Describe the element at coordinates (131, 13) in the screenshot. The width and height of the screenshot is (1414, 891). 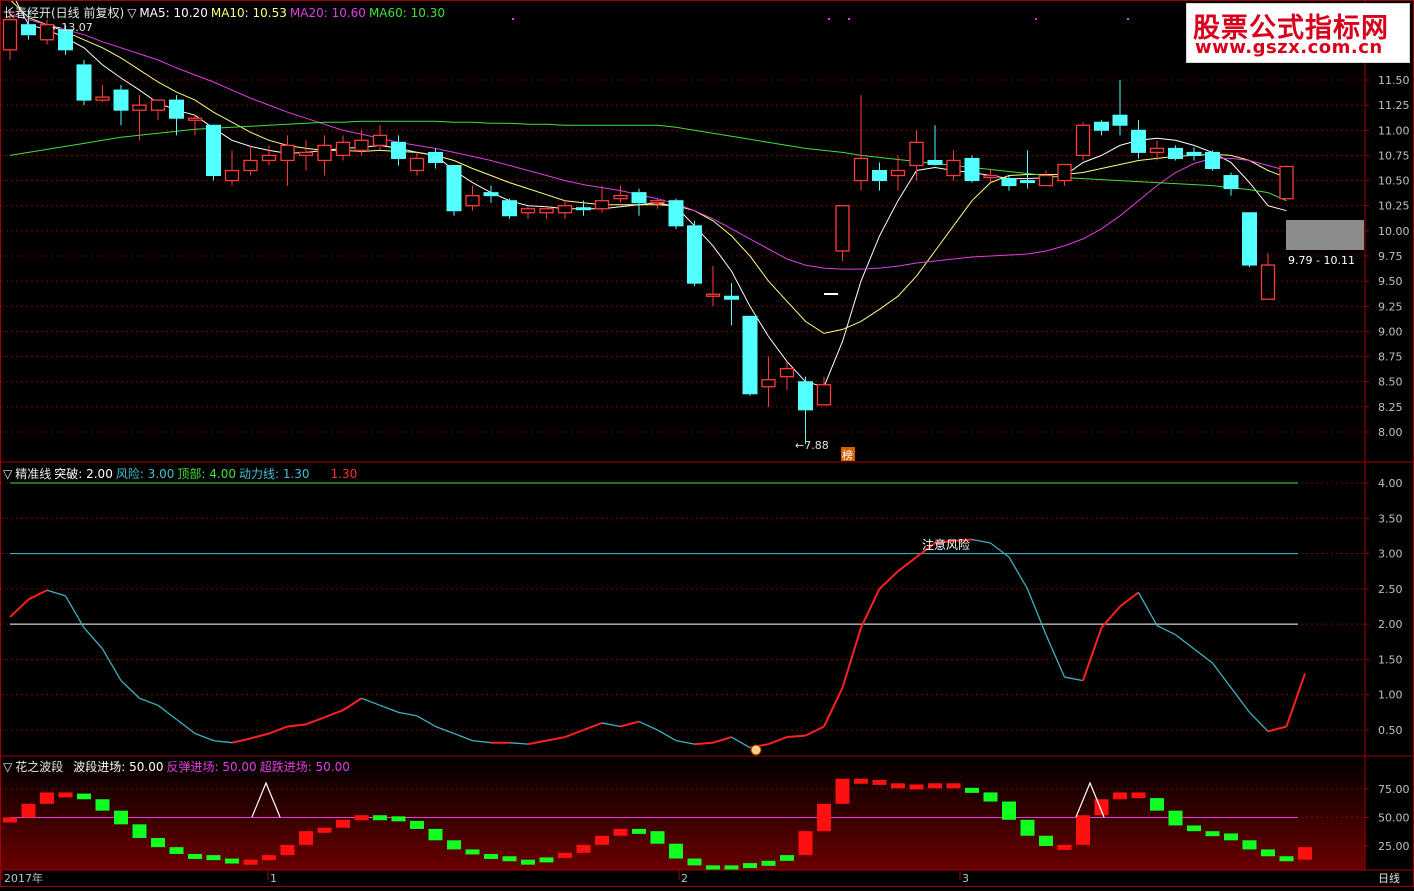
I see `ma-menu-arrow: ▽` at that location.